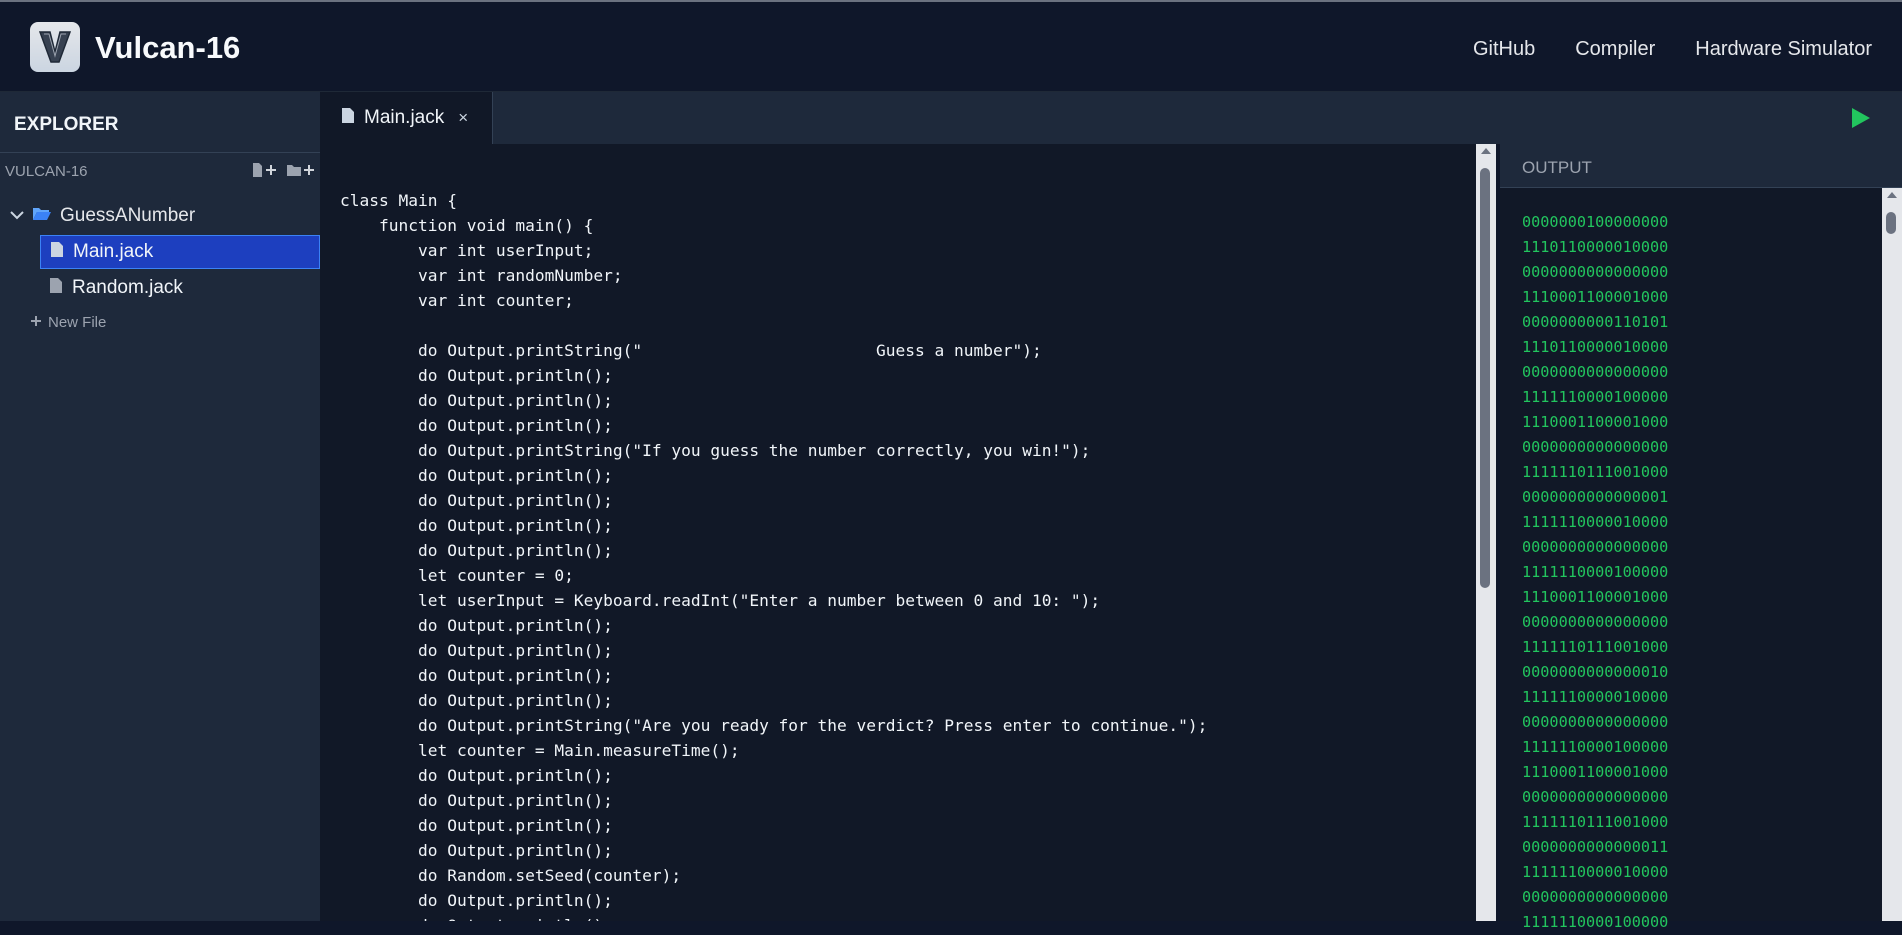  What do you see at coordinates (467, 225) in the screenshot?
I see `code-line: function void main() {` at bounding box center [467, 225].